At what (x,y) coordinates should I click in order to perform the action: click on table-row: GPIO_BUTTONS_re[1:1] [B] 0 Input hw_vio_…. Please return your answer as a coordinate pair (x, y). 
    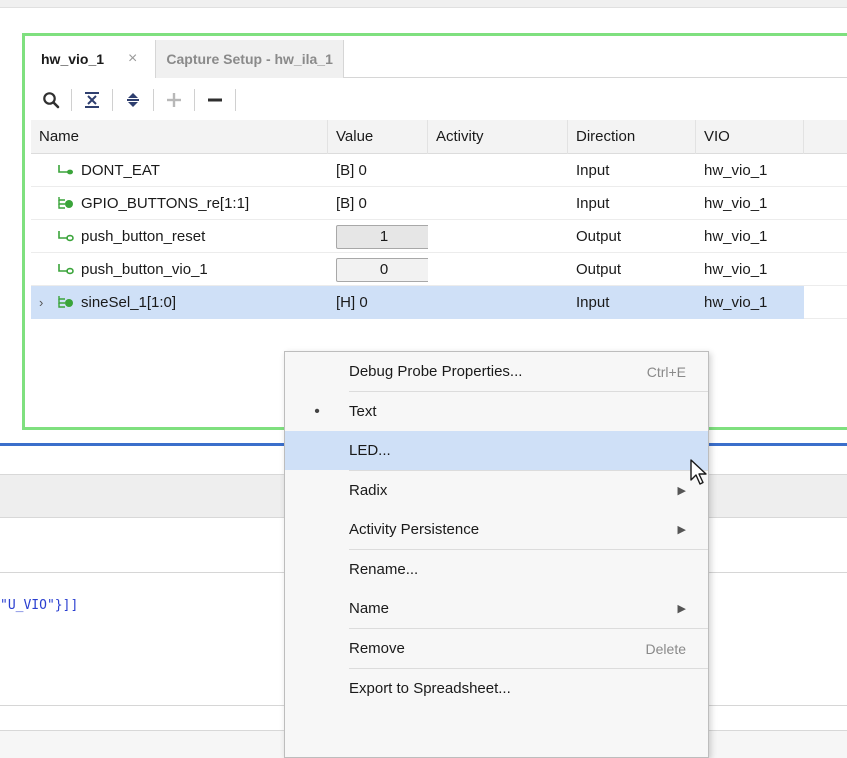
    Looking at the image, I should click on (439, 203).